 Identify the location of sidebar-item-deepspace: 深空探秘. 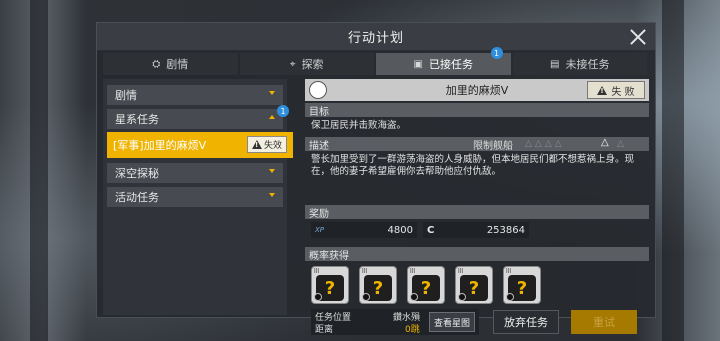
(195, 173).